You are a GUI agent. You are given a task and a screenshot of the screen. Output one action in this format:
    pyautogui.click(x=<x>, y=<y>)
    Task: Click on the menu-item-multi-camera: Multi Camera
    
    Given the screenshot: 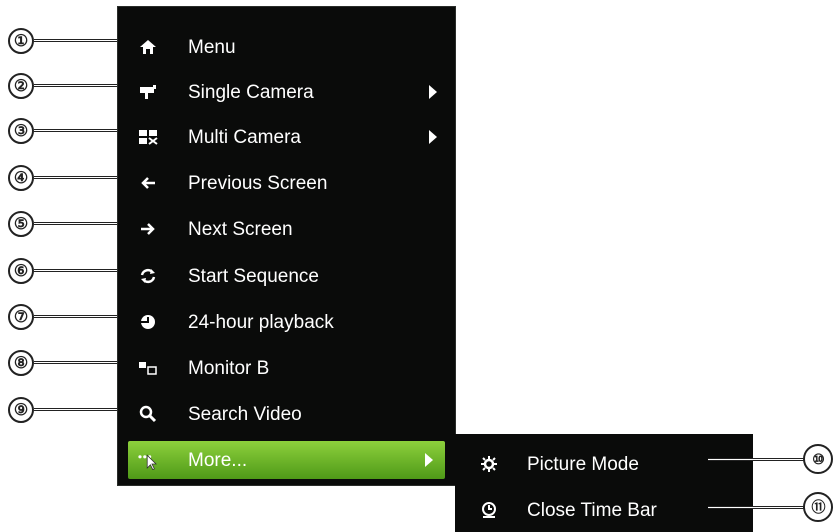 What is the action you would take?
    pyautogui.click(x=286, y=138)
    